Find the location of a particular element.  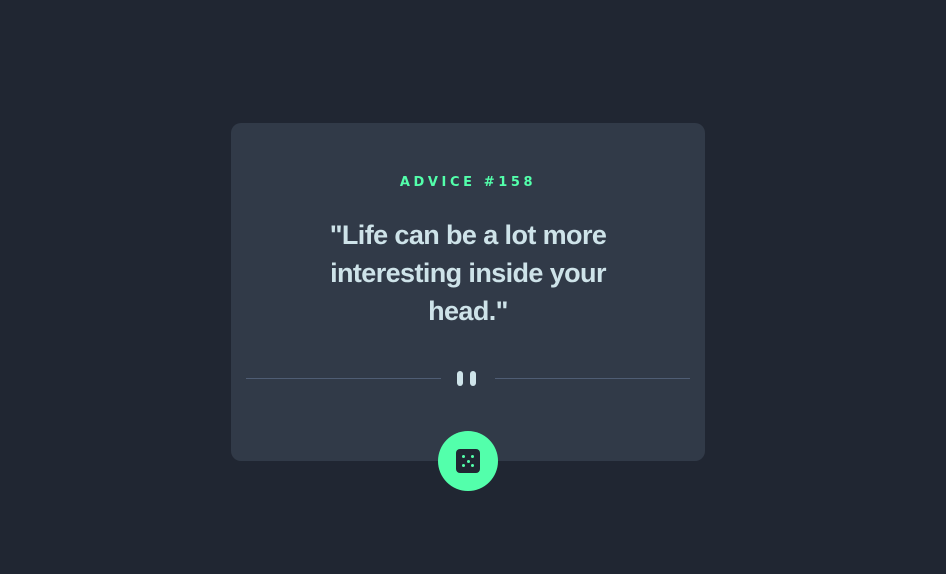

divider-line-right is located at coordinates (592, 378).